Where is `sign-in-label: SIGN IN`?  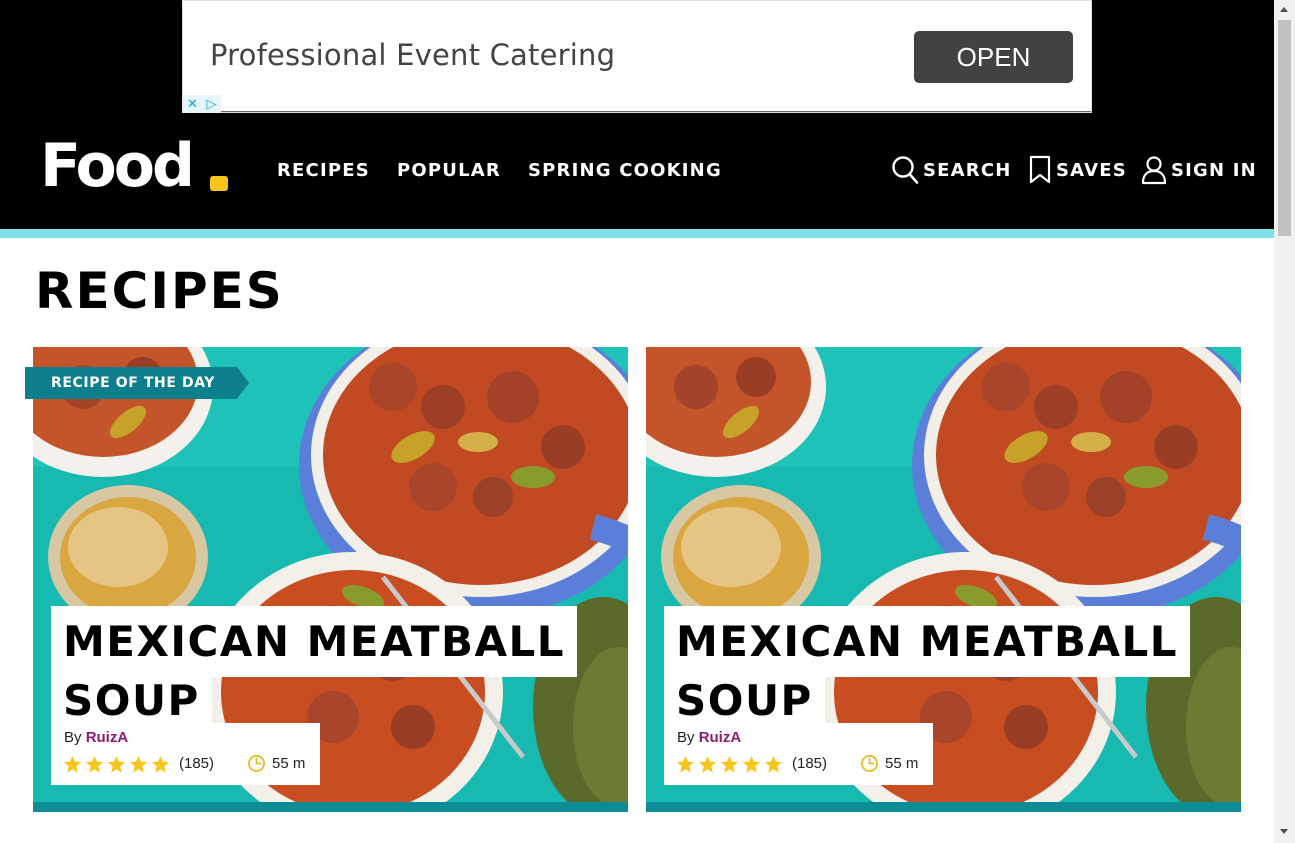 sign-in-label: SIGN IN is located at coordinates (1214, 170).